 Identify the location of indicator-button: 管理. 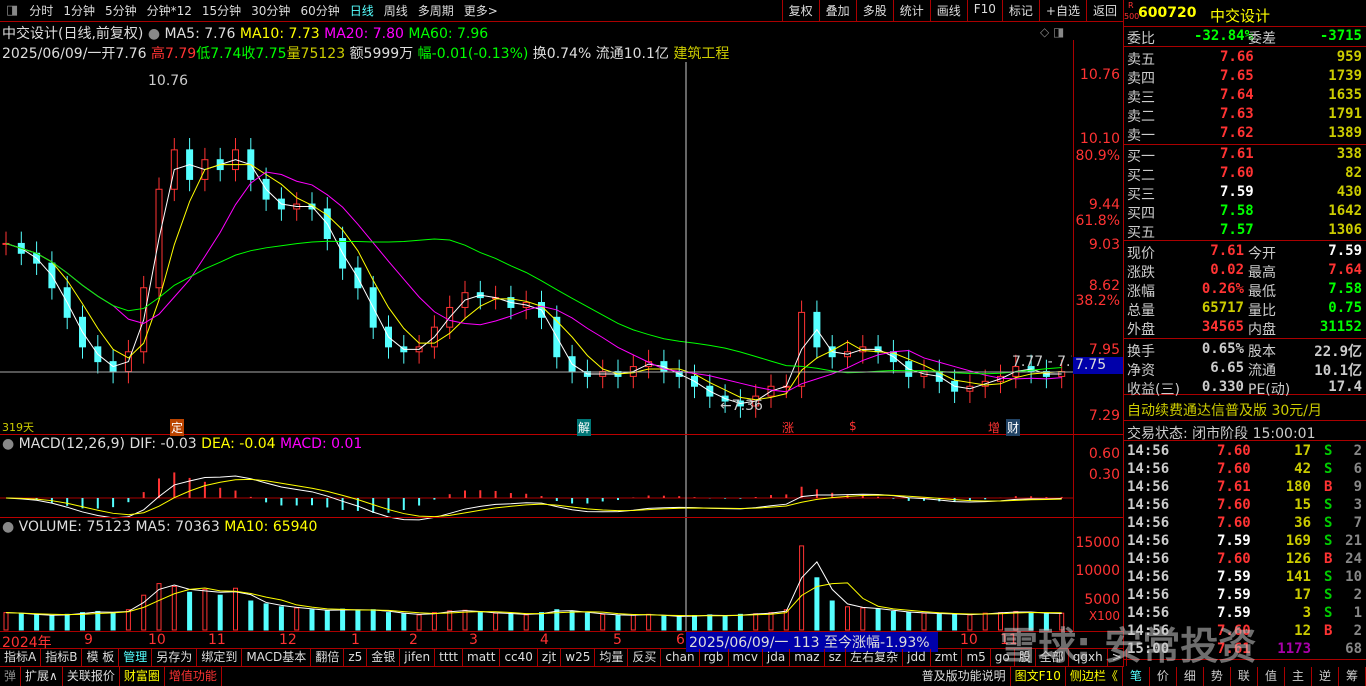
(136, 657).